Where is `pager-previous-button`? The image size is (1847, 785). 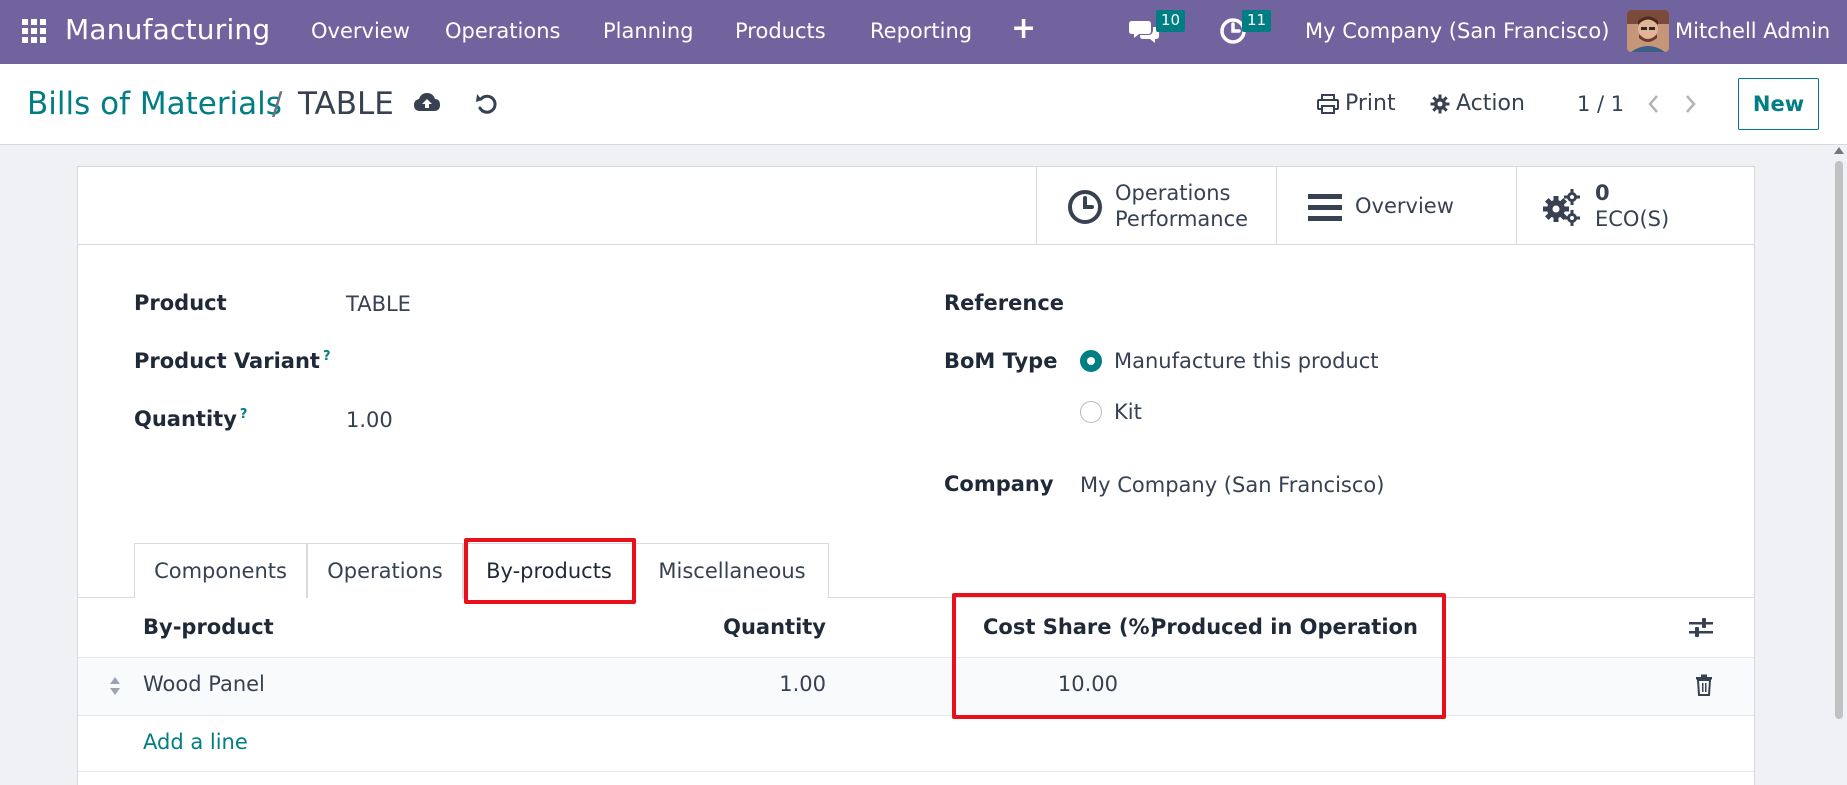 pager-previous-button is located at coordinates (1654, 104).